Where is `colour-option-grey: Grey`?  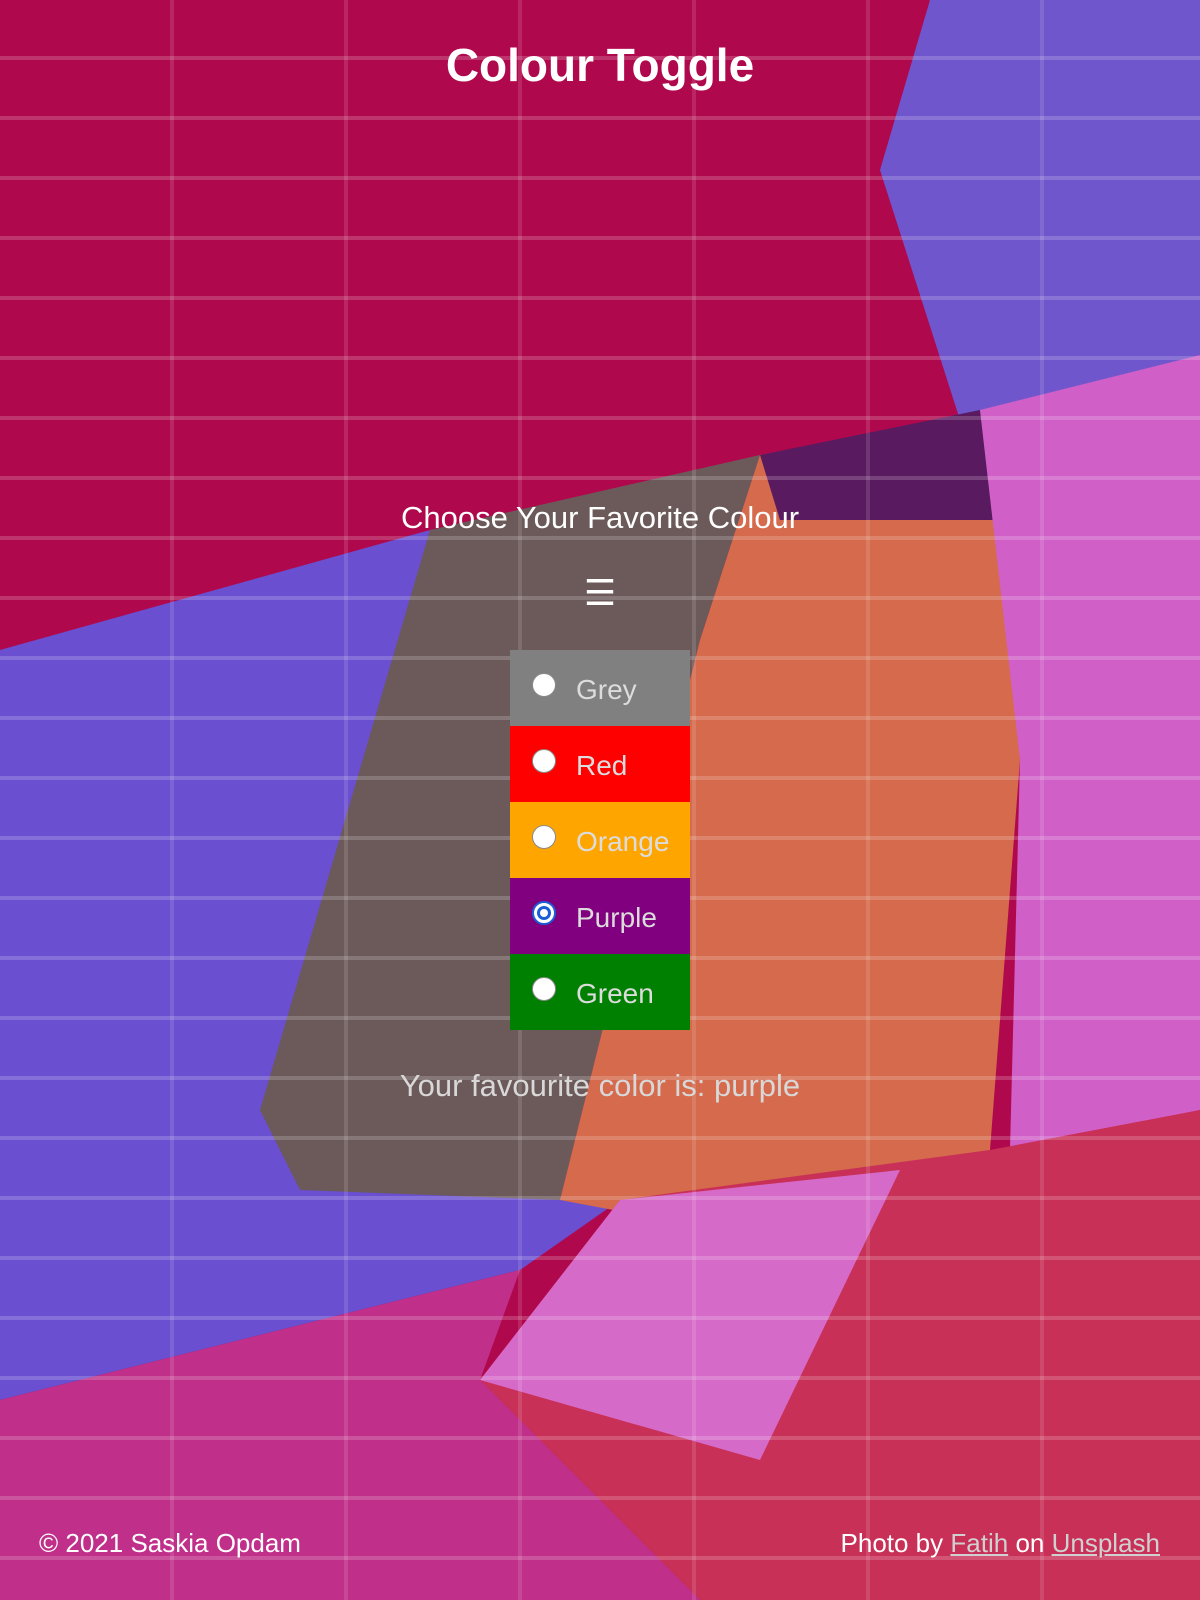 colour-option-grey: Grey is located at coordinates (600, 688).